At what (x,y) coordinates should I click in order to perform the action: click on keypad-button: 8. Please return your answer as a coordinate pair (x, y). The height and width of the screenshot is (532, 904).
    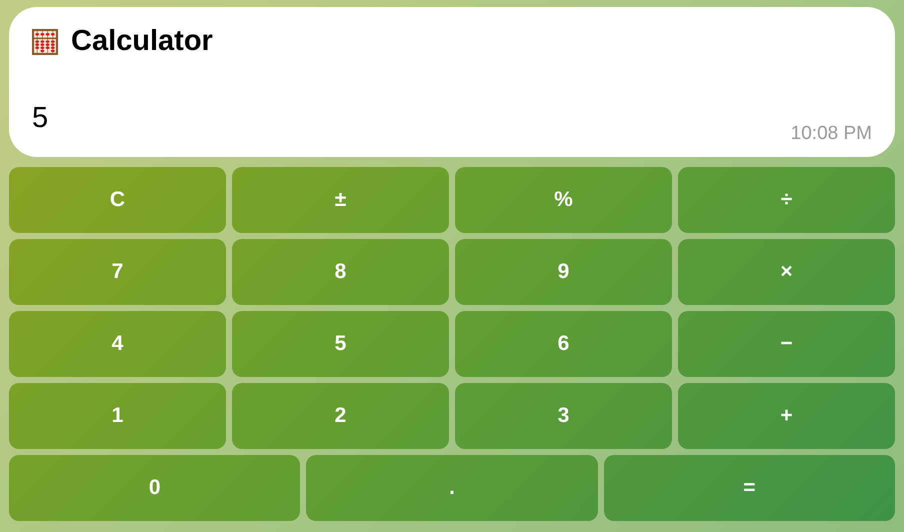
    Looking at the image, I should click on (340, 272).